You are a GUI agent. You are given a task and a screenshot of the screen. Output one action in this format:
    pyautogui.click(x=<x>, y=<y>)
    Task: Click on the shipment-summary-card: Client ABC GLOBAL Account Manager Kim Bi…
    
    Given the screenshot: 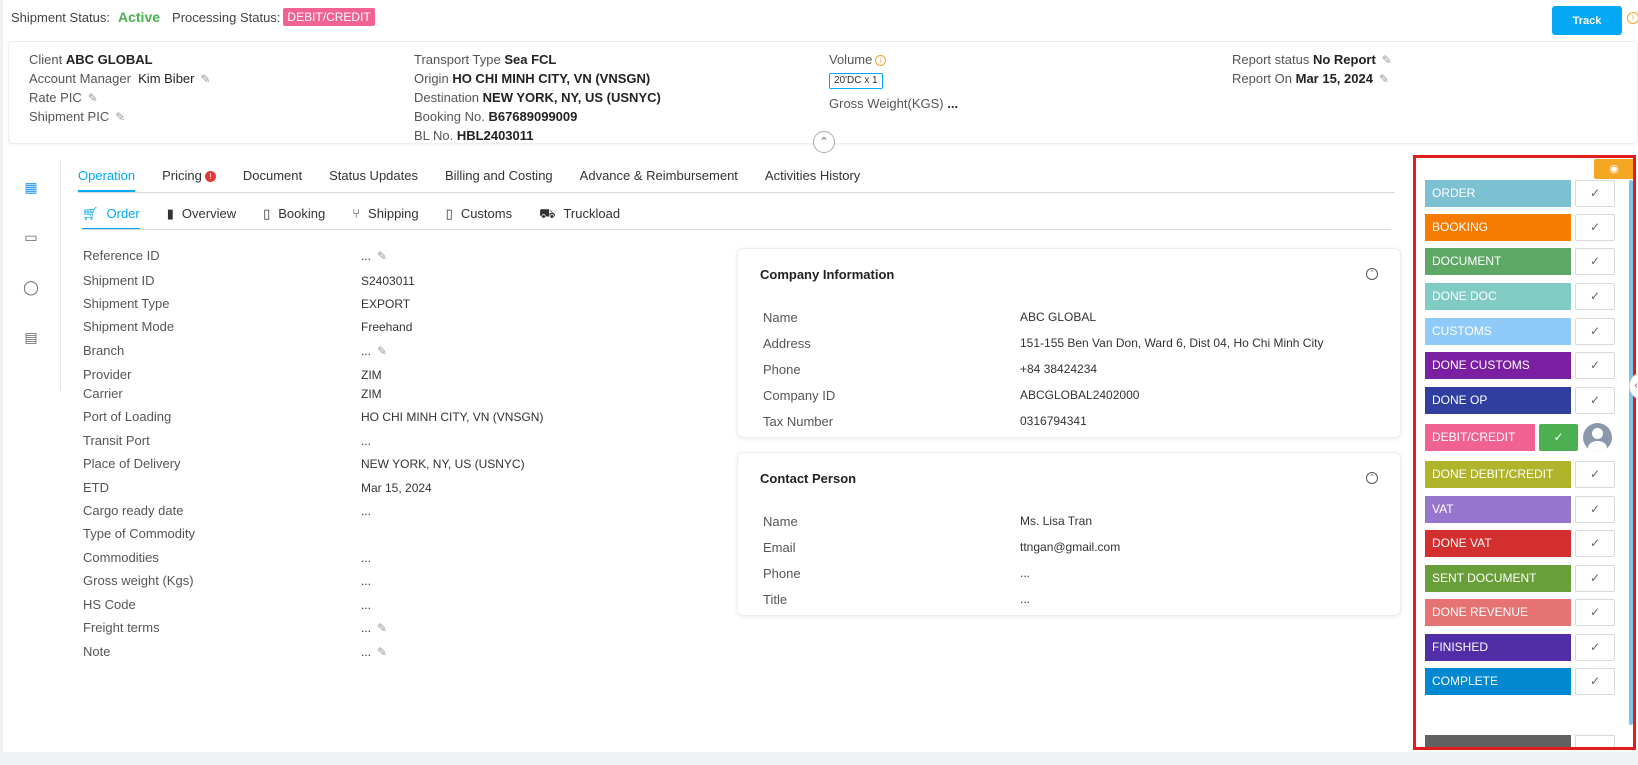 What is the action you would take?
    pyautogui.click(x=823, y=92)
    